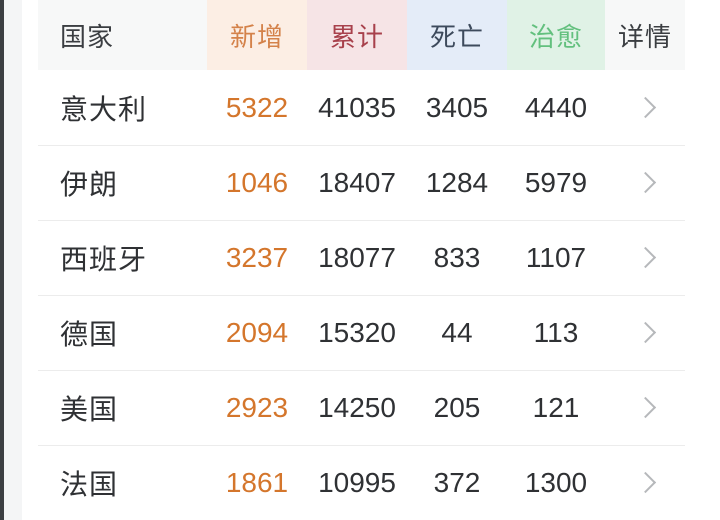  I want to click on cell-total: 18407, so click(357, 182).